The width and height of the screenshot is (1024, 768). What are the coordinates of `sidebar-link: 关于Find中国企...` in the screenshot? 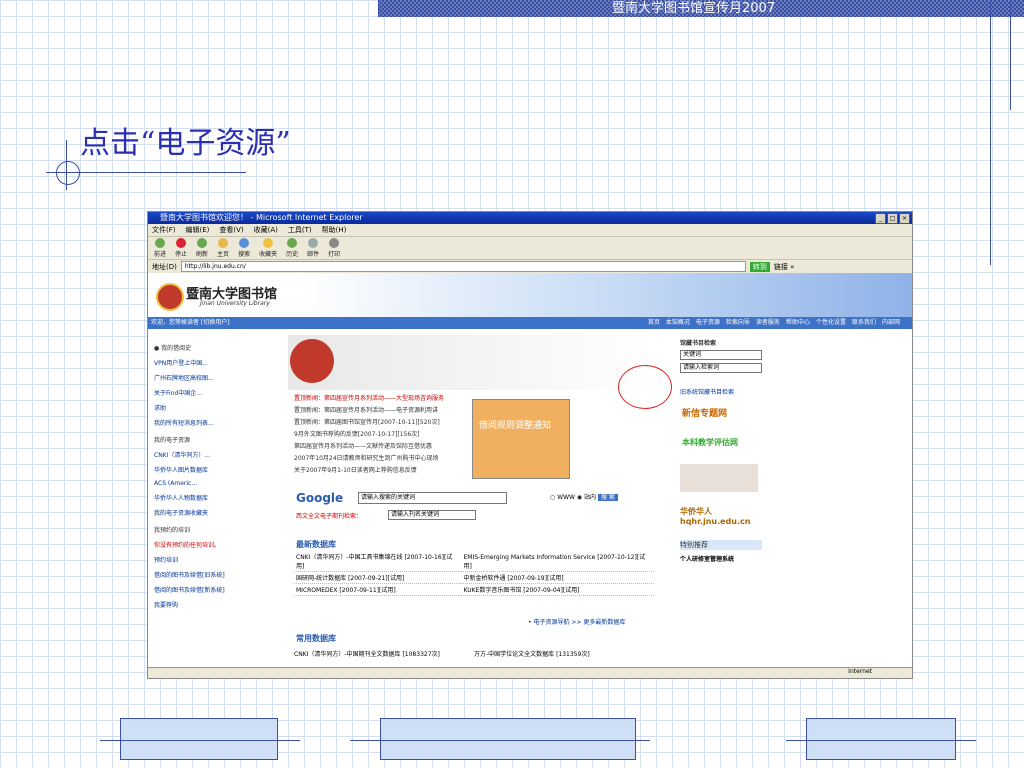 It's located at (206, 392).